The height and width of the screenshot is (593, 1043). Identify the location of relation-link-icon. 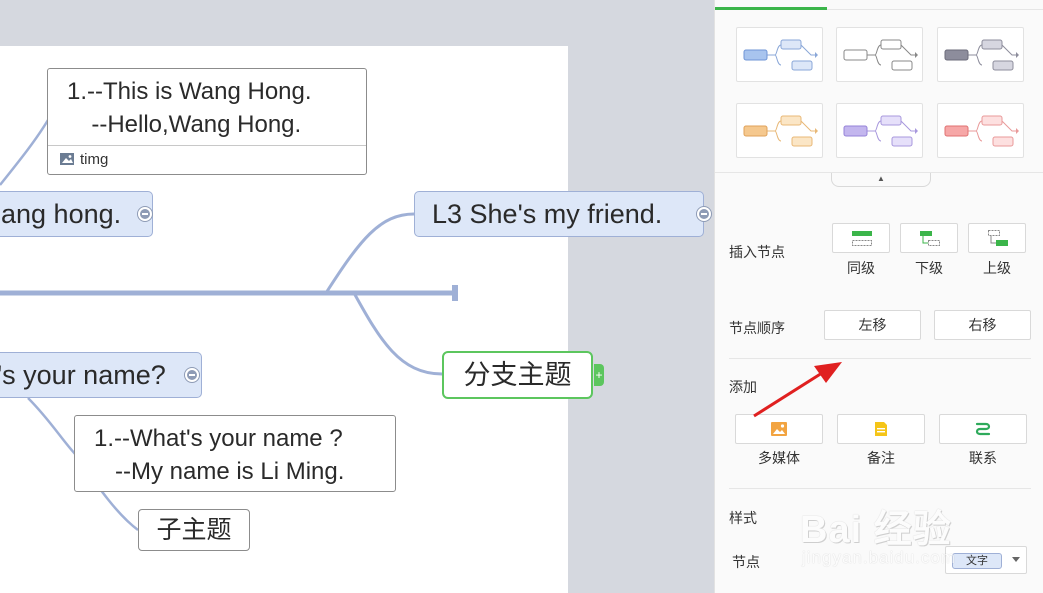
(983, 429).